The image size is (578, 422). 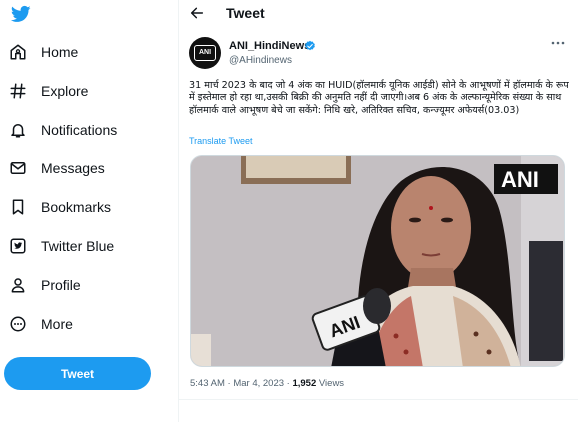 I want to click on tweet-date: Mar 4, 2023, so click(x=258, y=383).